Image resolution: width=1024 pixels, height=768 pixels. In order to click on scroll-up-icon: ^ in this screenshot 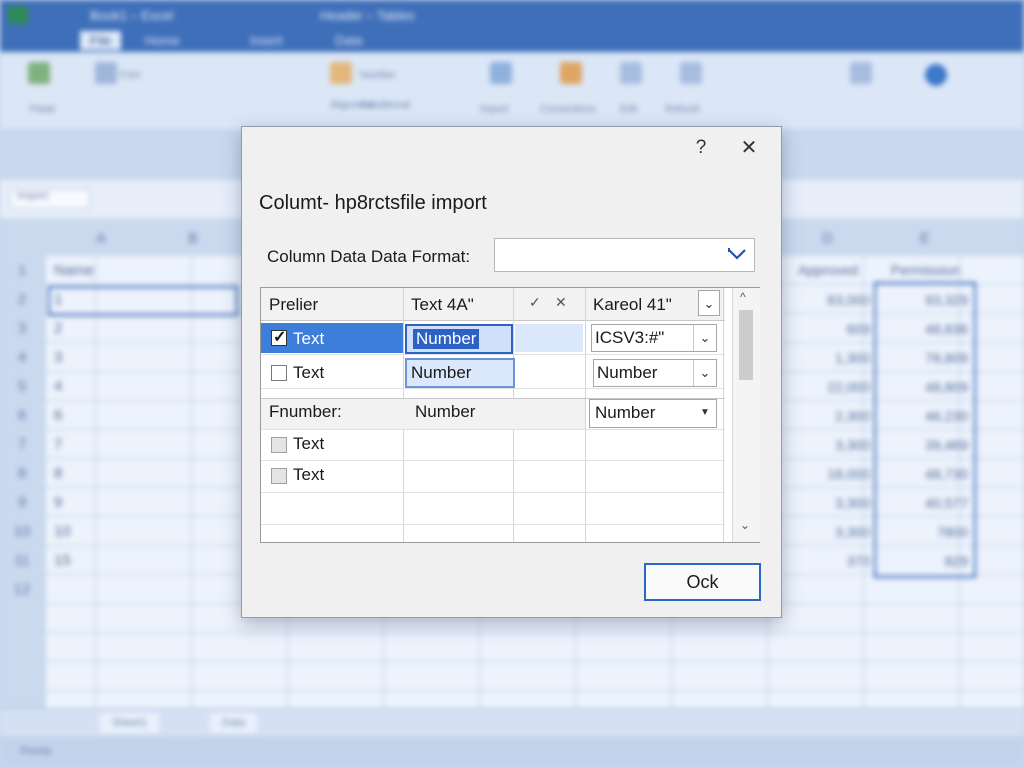, I will do `click(743, 297)`.